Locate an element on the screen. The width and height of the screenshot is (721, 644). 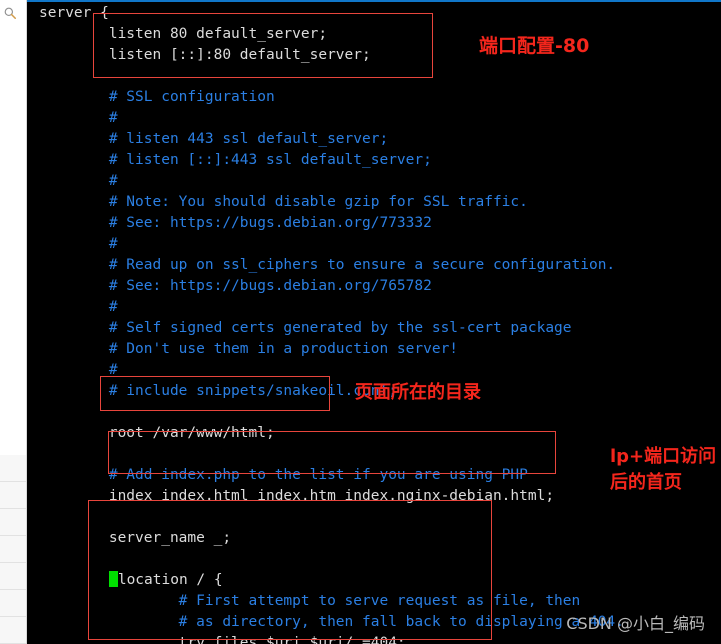
config-line: # listen 443 ssl default_server; is located at coordinates (214, 139).